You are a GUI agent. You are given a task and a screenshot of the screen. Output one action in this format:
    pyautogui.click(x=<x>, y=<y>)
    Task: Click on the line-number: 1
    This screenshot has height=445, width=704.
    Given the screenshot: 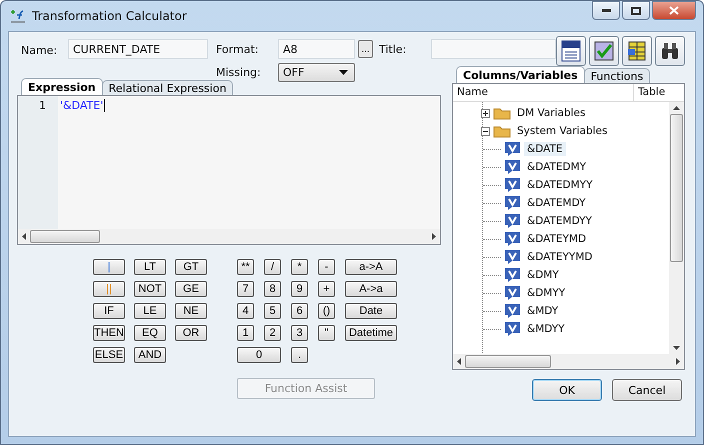 What is the action you would take?
    pyautogui.click(x=42, y=105)
    